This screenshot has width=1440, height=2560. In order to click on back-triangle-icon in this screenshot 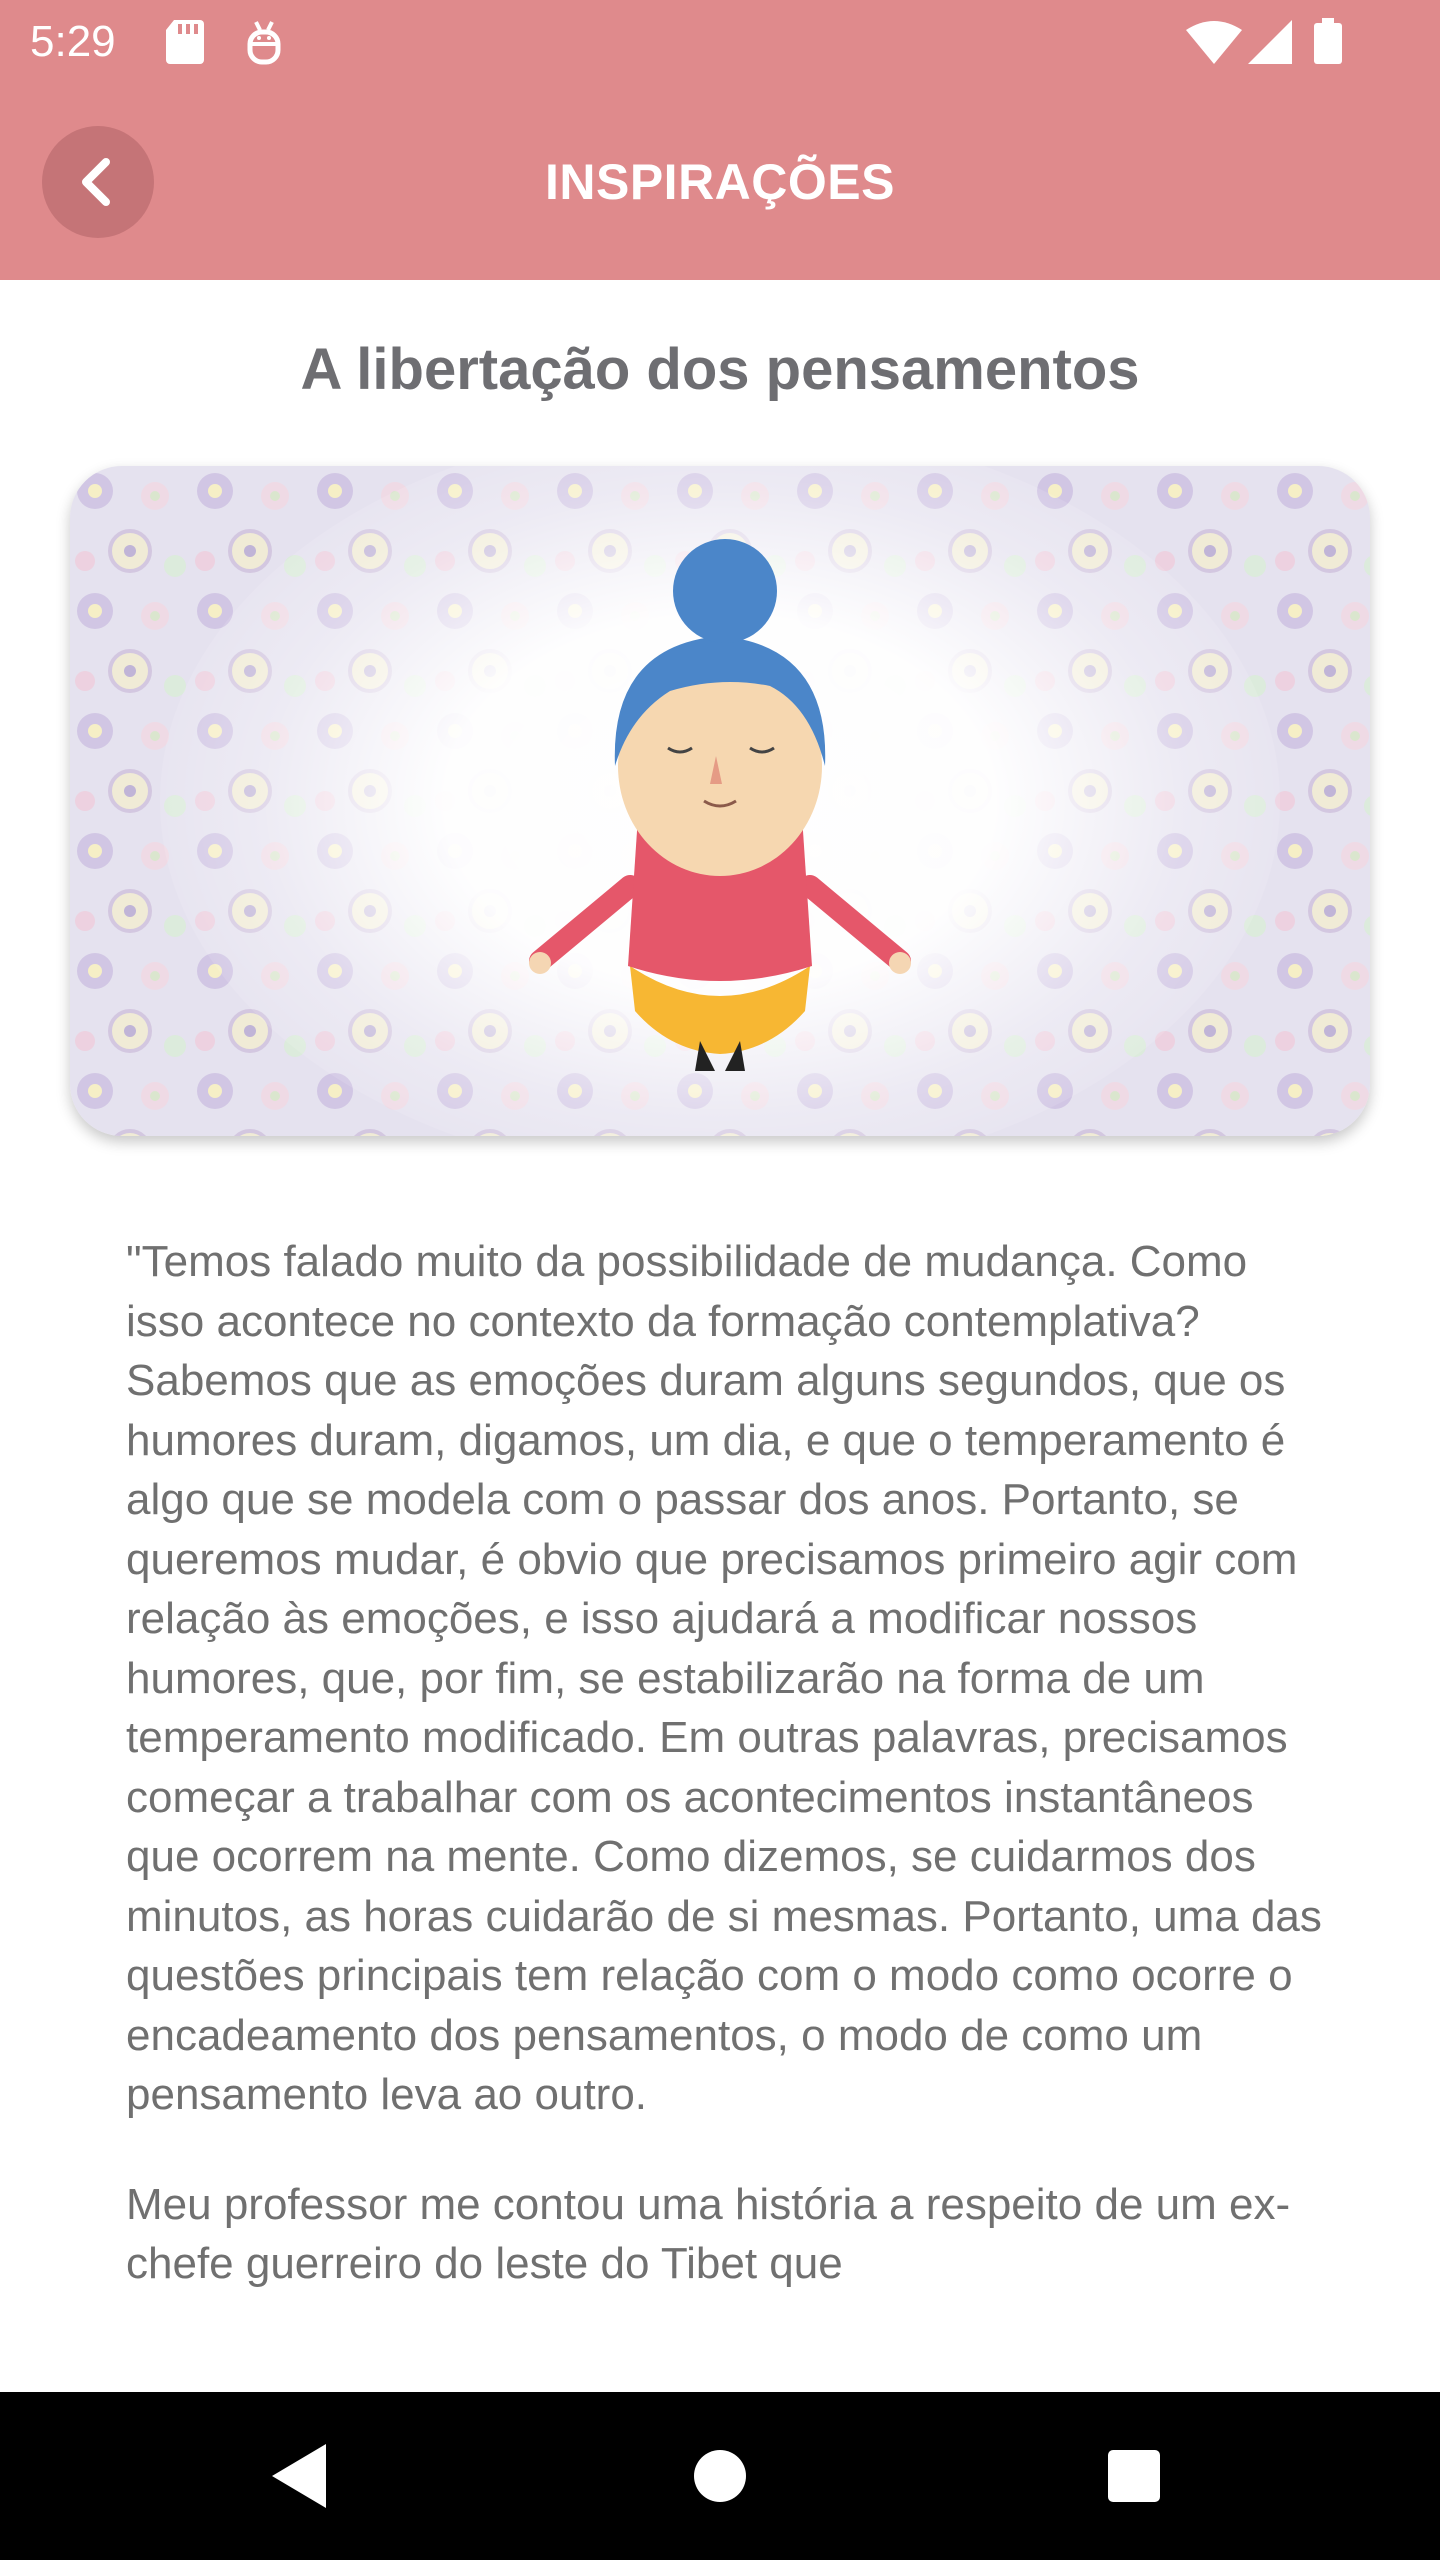, I will do `click(299, 2476)`.